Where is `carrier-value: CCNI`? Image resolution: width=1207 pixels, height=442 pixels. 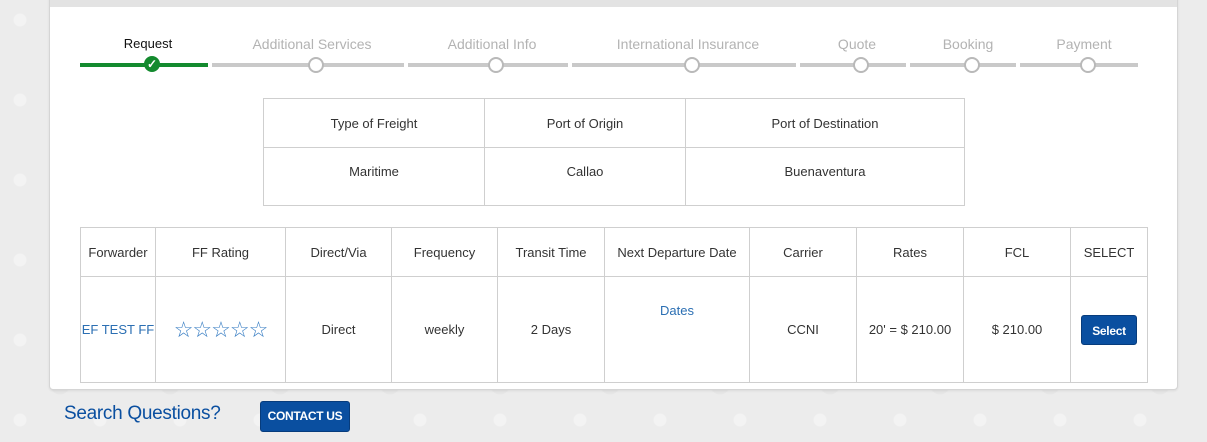
carrier-value: CCNI is located at coordinates (803, 329).